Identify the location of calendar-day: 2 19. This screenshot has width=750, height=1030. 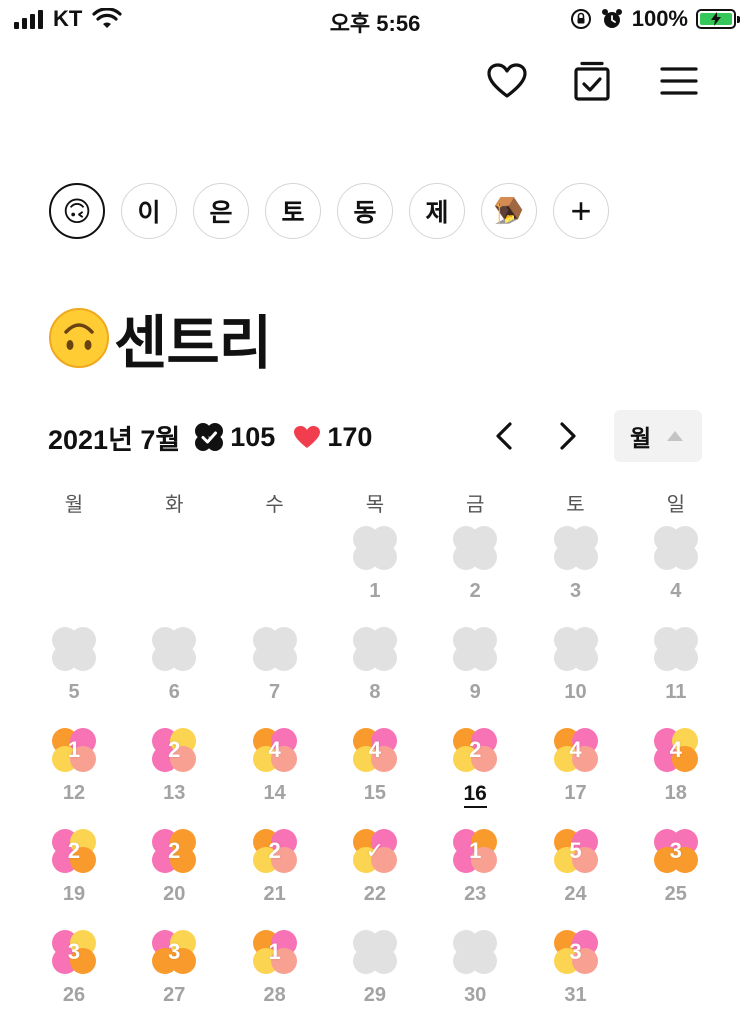
(74, 879).